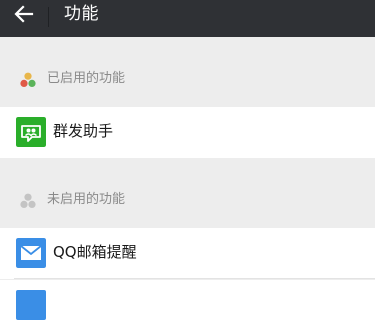  Describe the element at coordinates (48, 17) in the screenshot. I see `title-divider` at that location.